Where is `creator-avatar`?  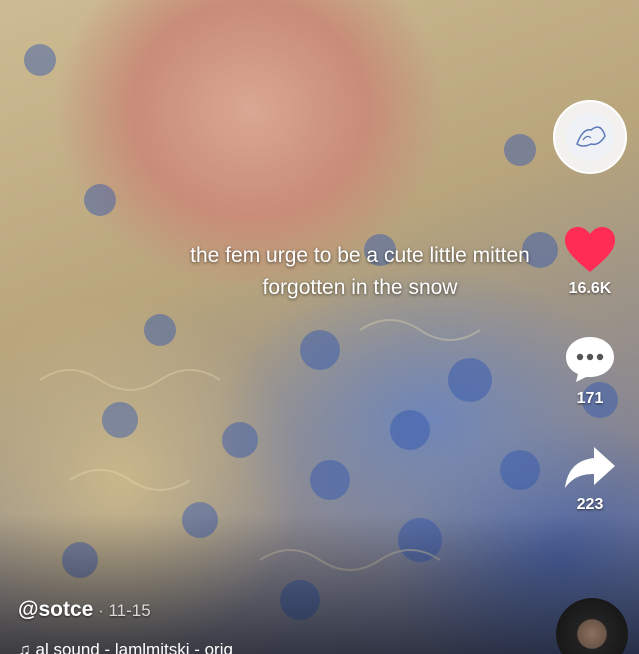
creator-avatar is located at coordinates (590, 137).